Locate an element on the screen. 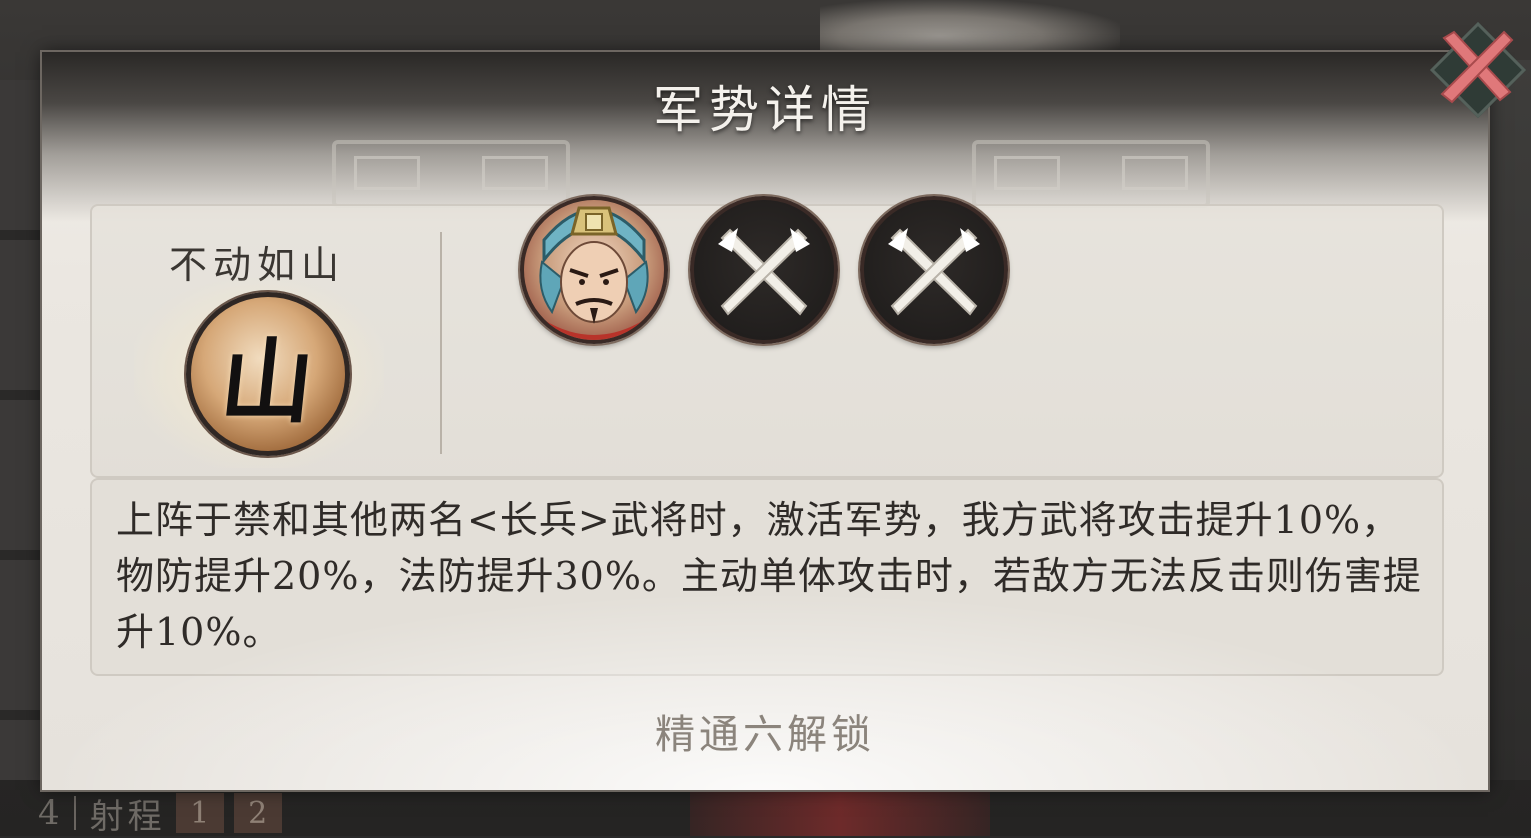 This screenshot has width=1531, height=838. title-ornament-left is located at coordinates (451, 174).